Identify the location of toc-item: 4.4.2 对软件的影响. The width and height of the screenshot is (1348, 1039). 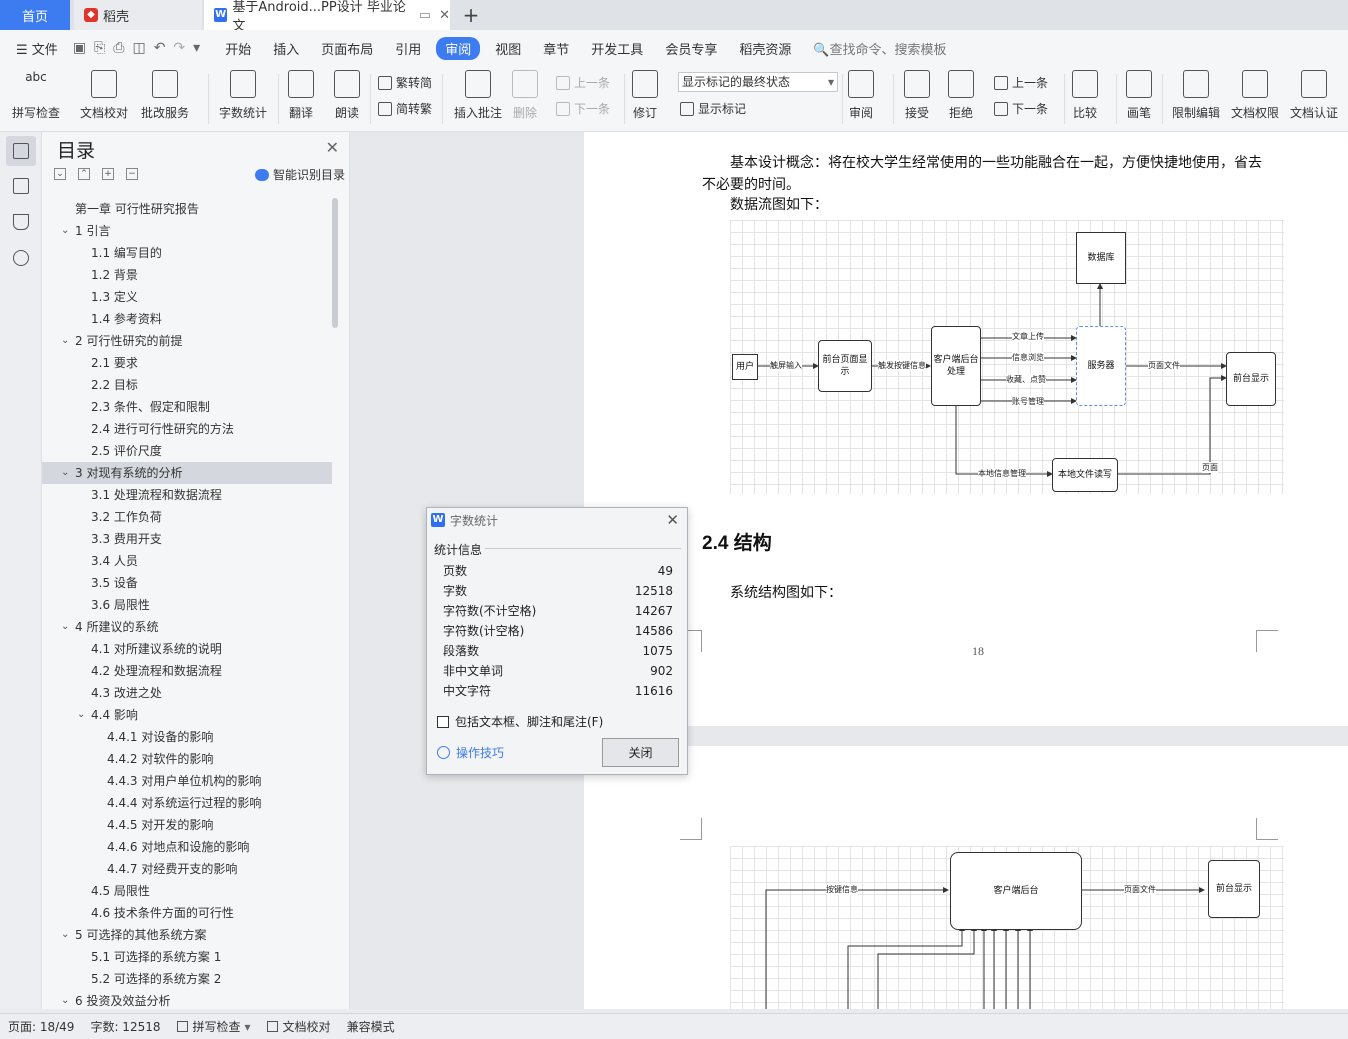
(187, 759).